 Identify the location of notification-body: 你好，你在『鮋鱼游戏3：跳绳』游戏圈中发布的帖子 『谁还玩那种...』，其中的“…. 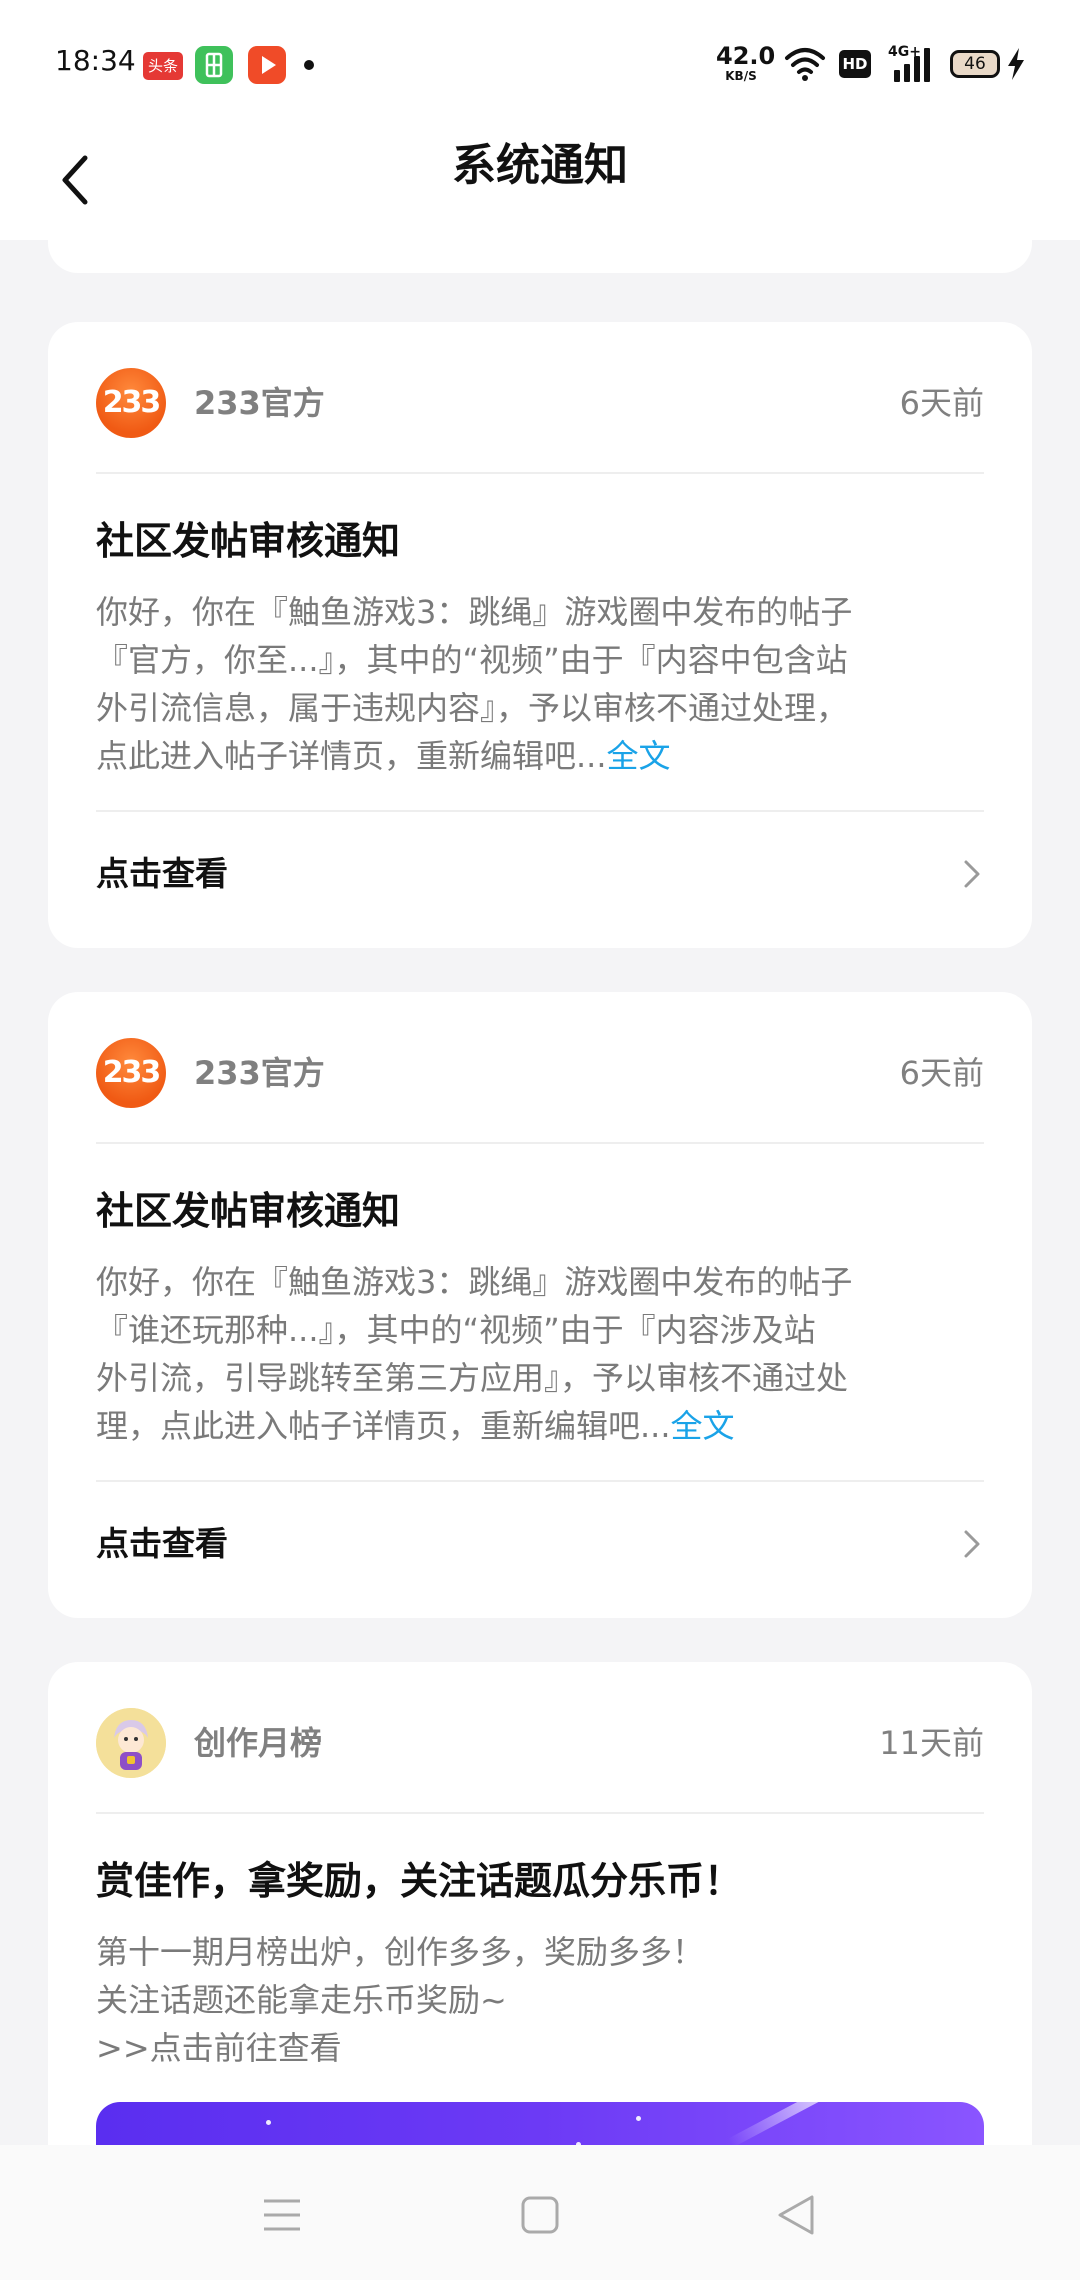
(546, 1354).